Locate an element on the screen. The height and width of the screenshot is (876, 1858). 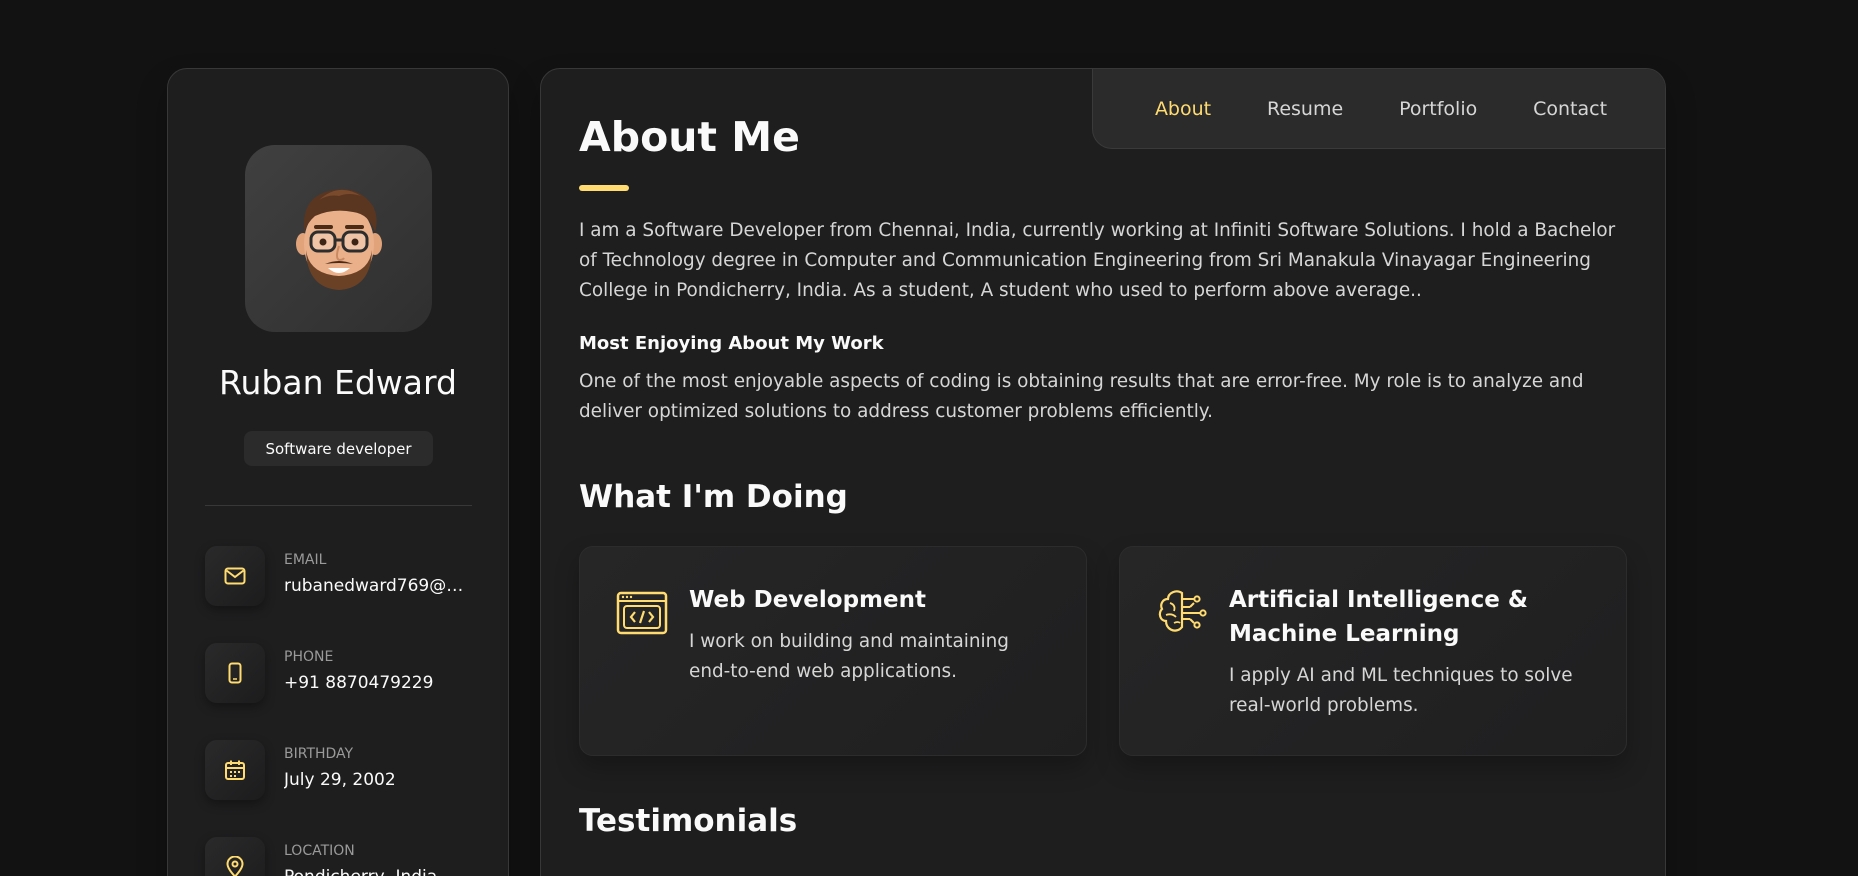
contact-email: Email rubanedward769@gmail.com is located at coordinates (340, 577).